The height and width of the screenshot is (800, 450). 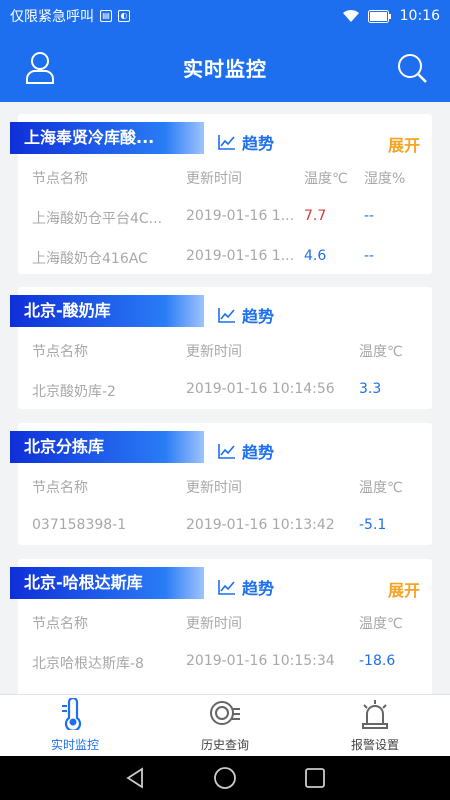 I want to click on back-icon, so click(x=134, y=778).